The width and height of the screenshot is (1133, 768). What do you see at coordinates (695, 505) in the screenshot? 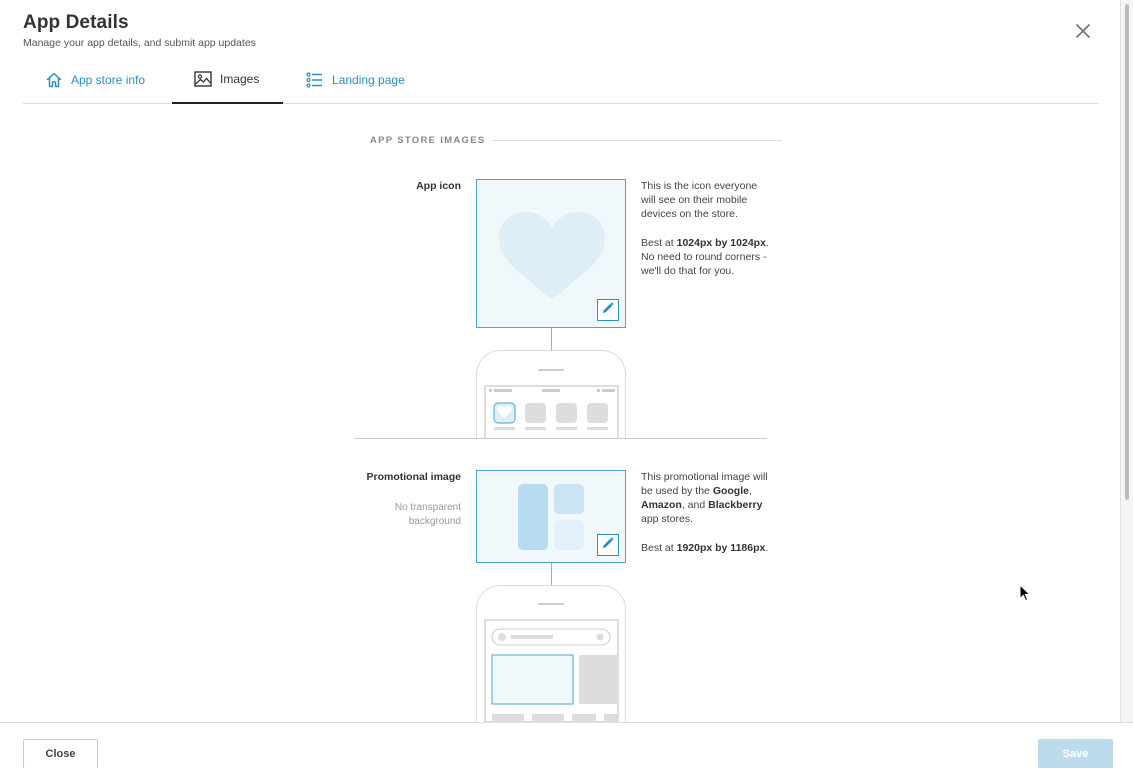
I see `promo-sep: , and` at bounding box center [695, 505].